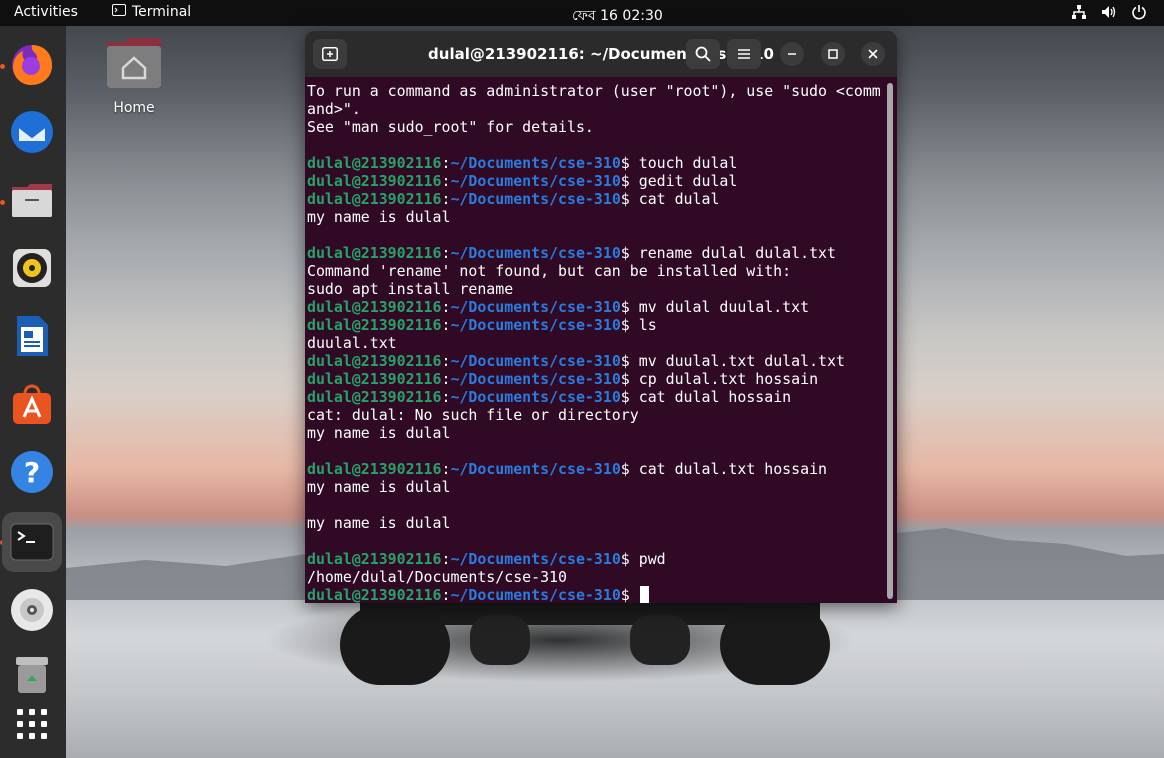 Image resolution: width=1164 pixels, height=758 pixels. I want to click on new-tab-icon, so click(330, 54).